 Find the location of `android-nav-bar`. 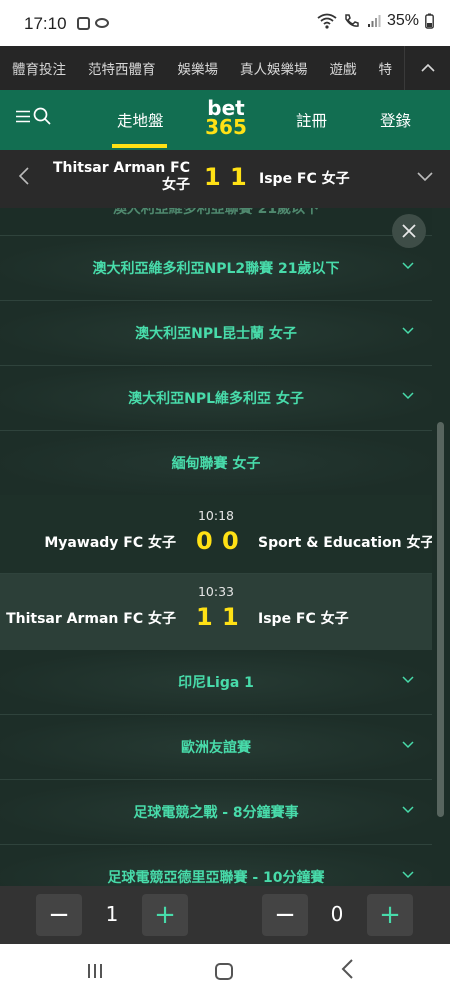

android-nav-bar is located at coordinates (225, 972).